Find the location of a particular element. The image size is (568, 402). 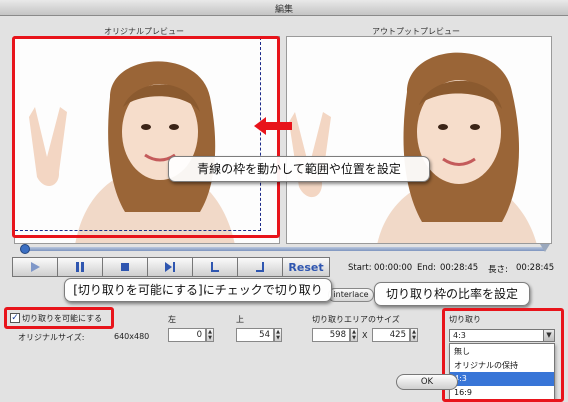

window-title: 編集 is located at coordinates (283, 10).